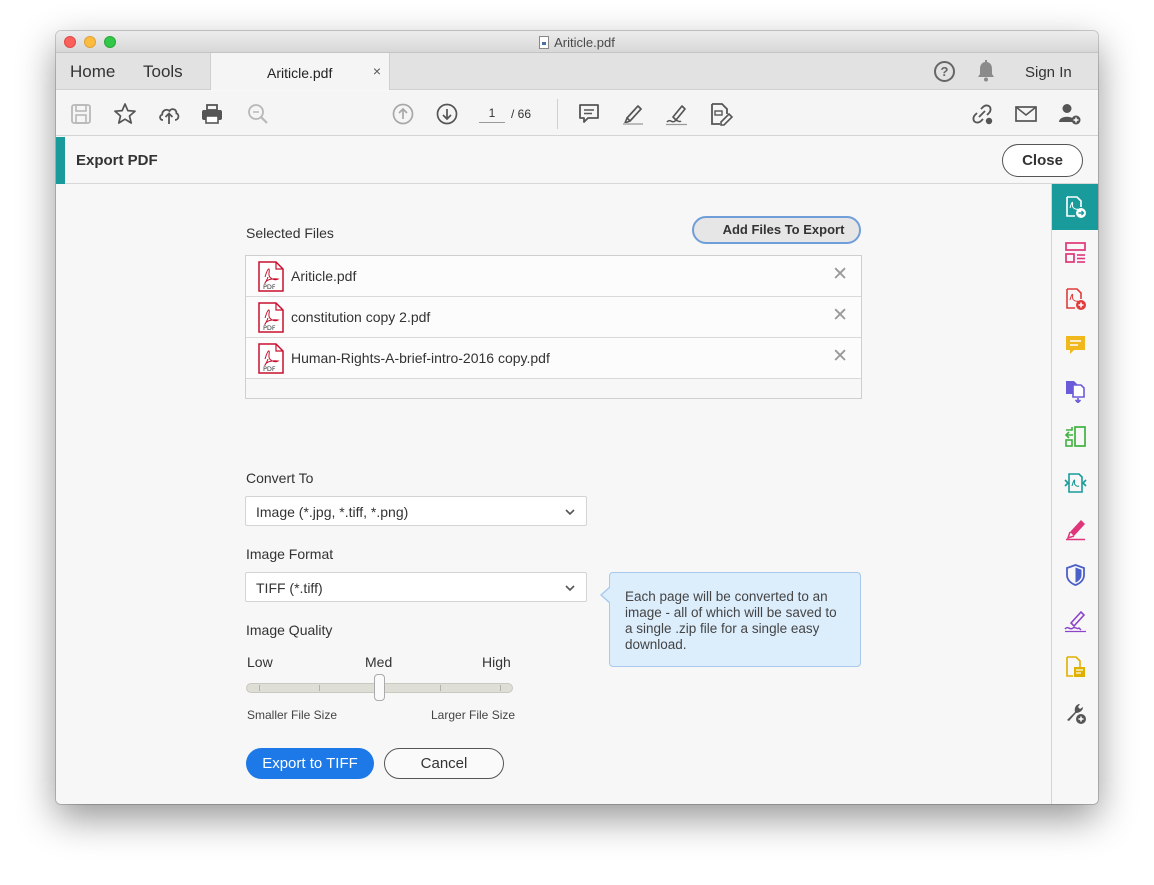  I want to click on share-link-icon, so click(982, 114).